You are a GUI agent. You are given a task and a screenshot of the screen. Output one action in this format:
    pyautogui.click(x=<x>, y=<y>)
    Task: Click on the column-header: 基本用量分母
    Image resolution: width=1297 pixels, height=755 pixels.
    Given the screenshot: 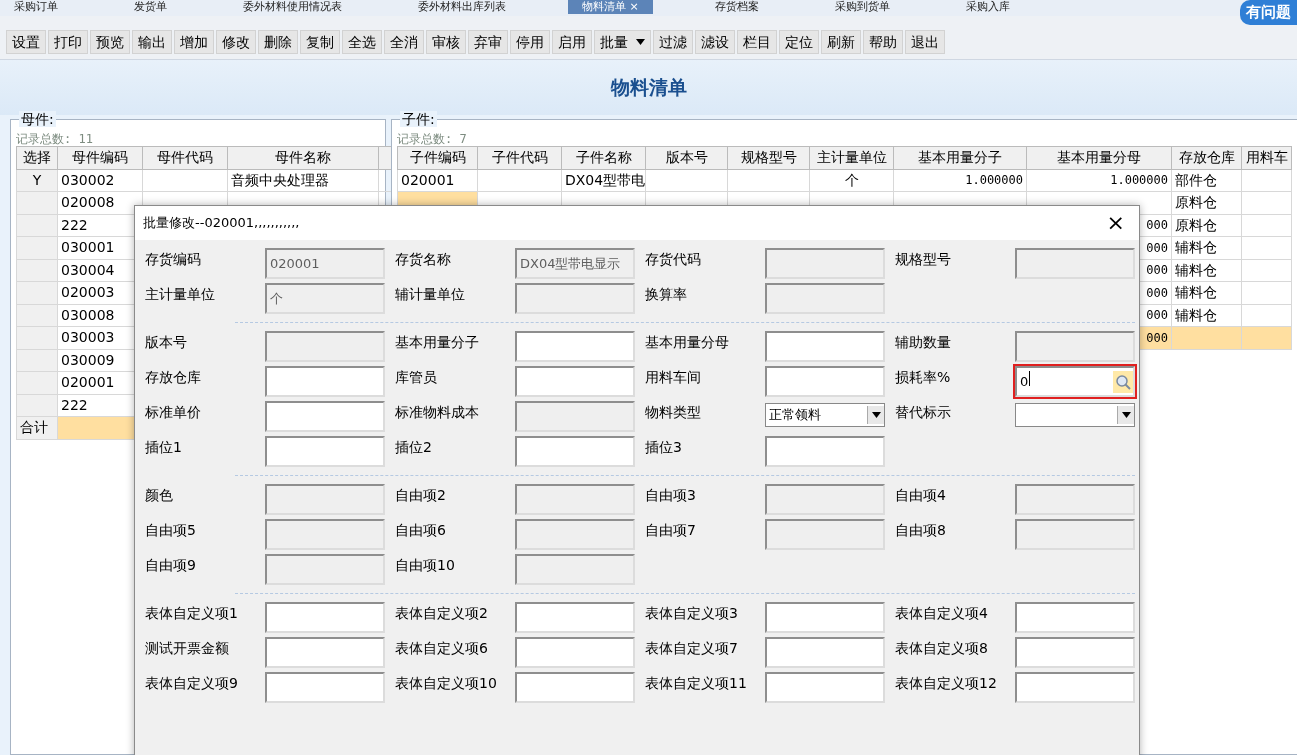 What is the action you would take?
    pyautogui.click(x=1099, y=157)
    